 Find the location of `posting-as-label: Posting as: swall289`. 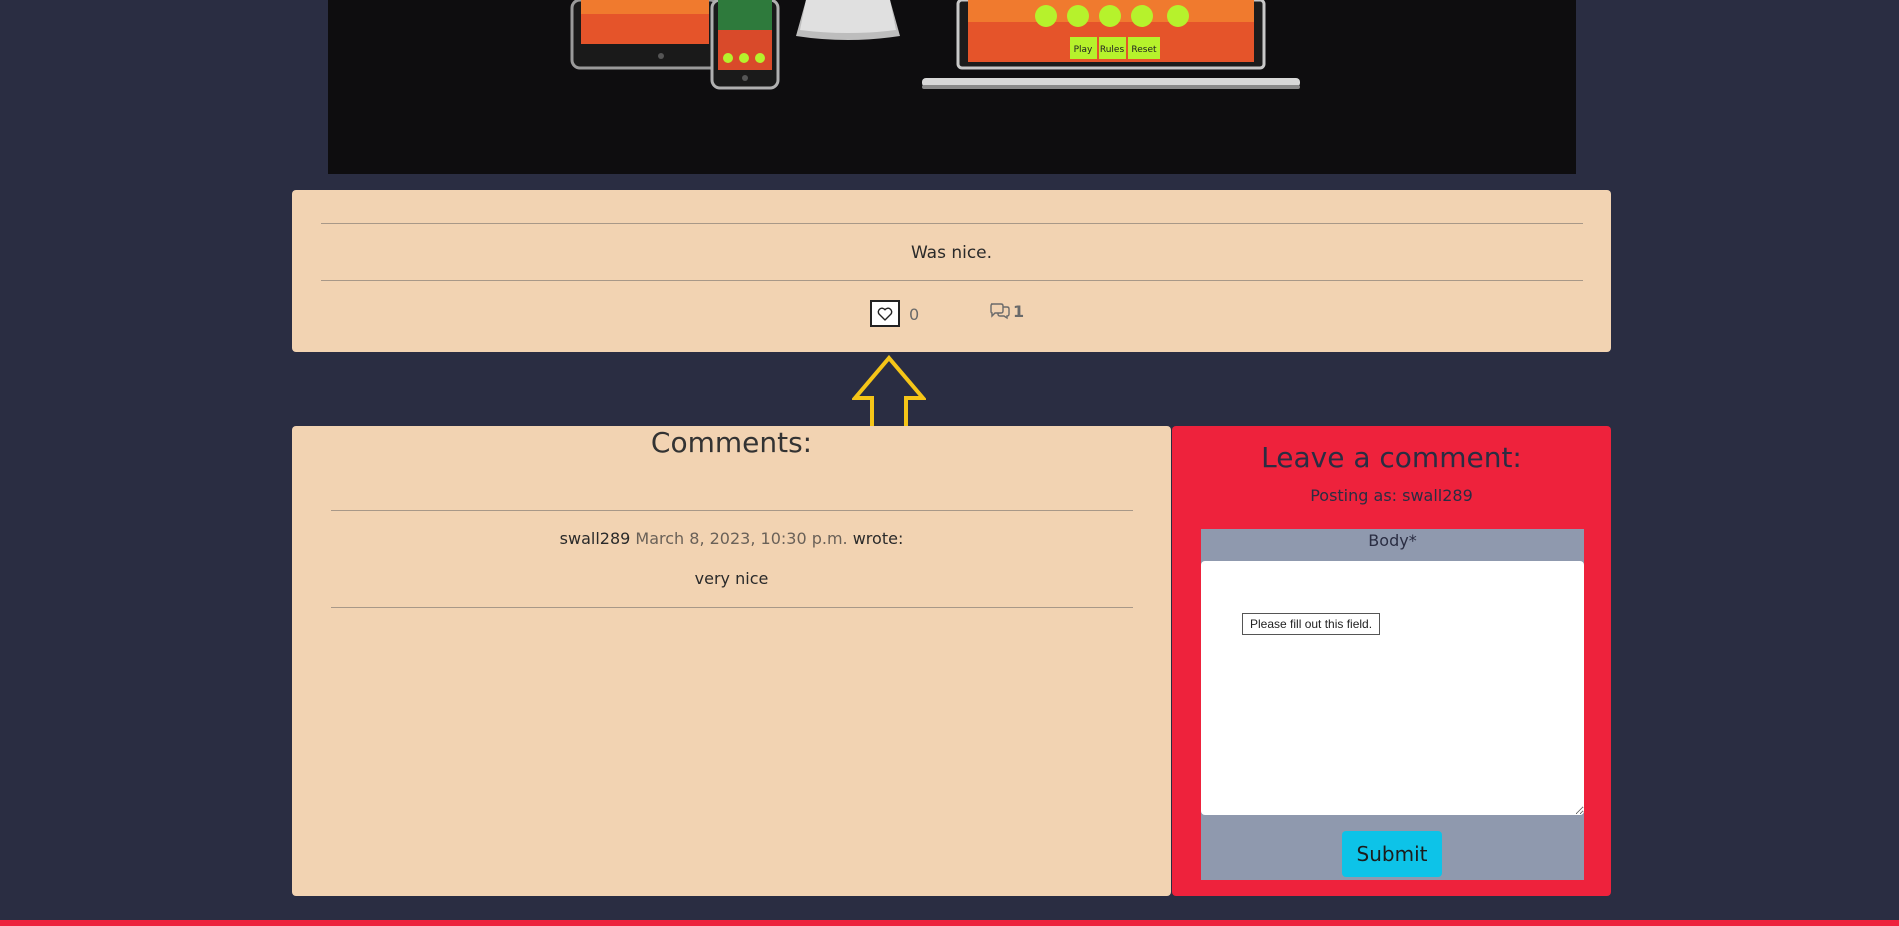

posting-as-label: Posting as: swall289 is located at coordinates (1391, 495).